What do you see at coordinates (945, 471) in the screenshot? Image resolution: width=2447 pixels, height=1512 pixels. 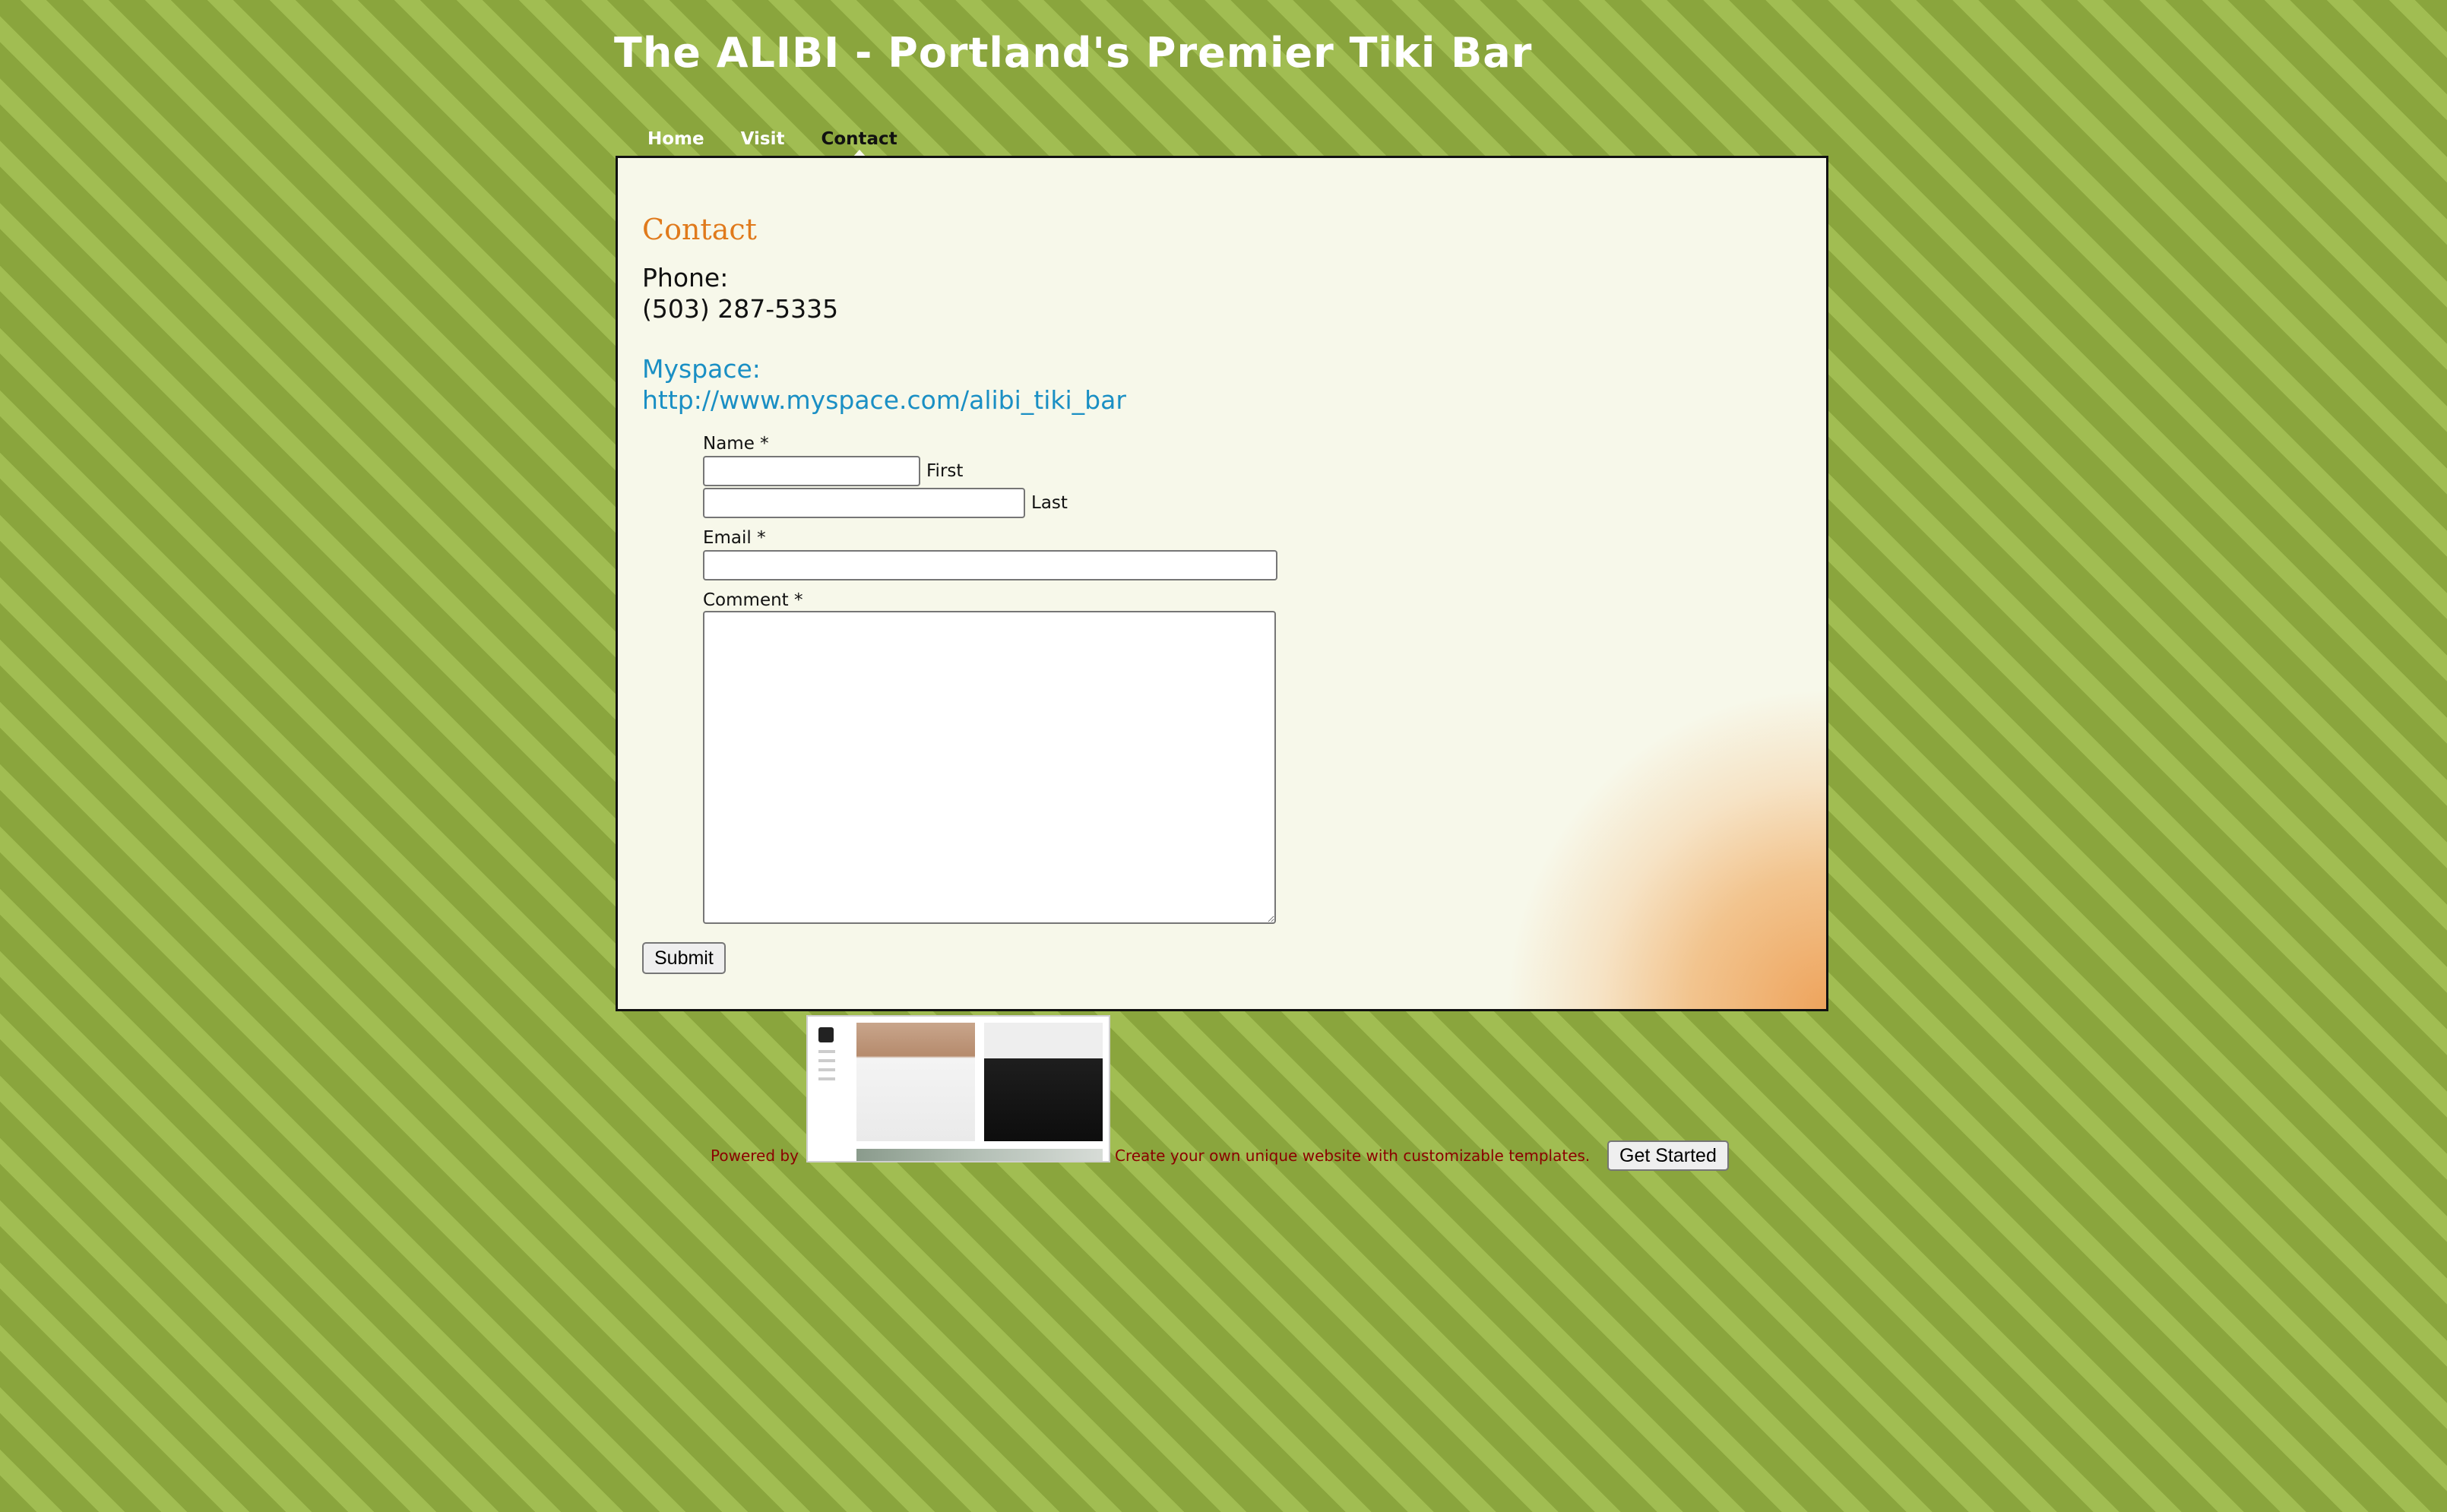 I see `first-name-label: First` at bounding box center [945, 471].